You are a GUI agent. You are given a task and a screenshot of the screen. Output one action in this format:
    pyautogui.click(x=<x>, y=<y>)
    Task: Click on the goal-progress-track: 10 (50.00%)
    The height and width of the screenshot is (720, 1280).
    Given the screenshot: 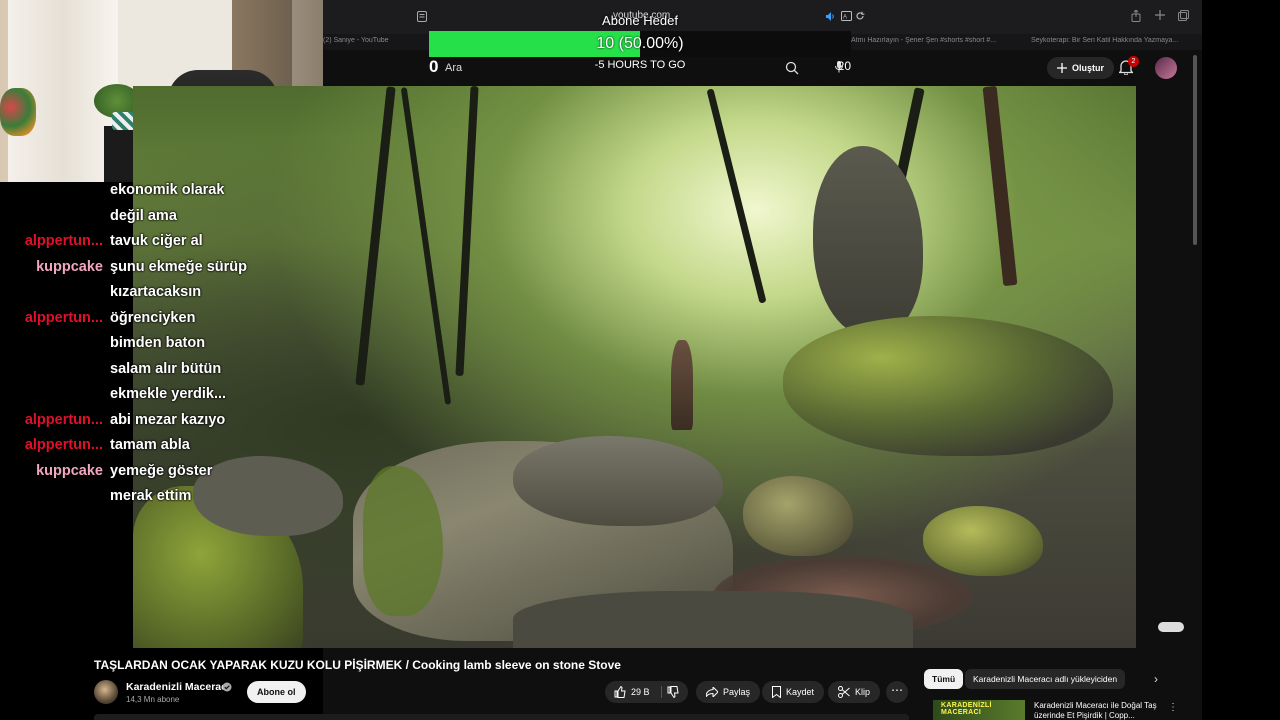 What is the action you would take?
    pyautogui.click(x=640, y=44)
    